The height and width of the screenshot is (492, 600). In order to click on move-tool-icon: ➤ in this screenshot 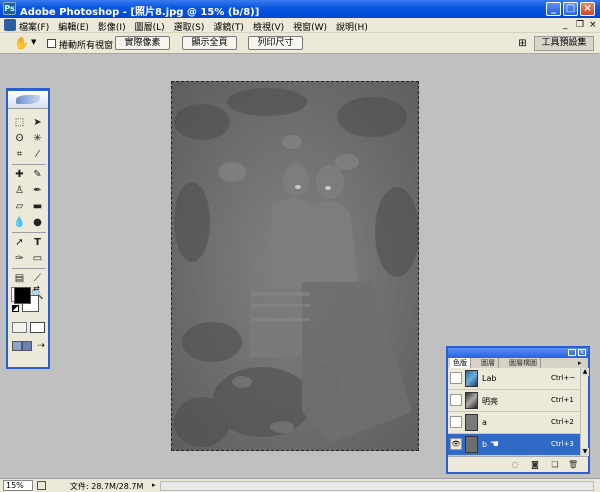, I will do `click(37, 122)`.